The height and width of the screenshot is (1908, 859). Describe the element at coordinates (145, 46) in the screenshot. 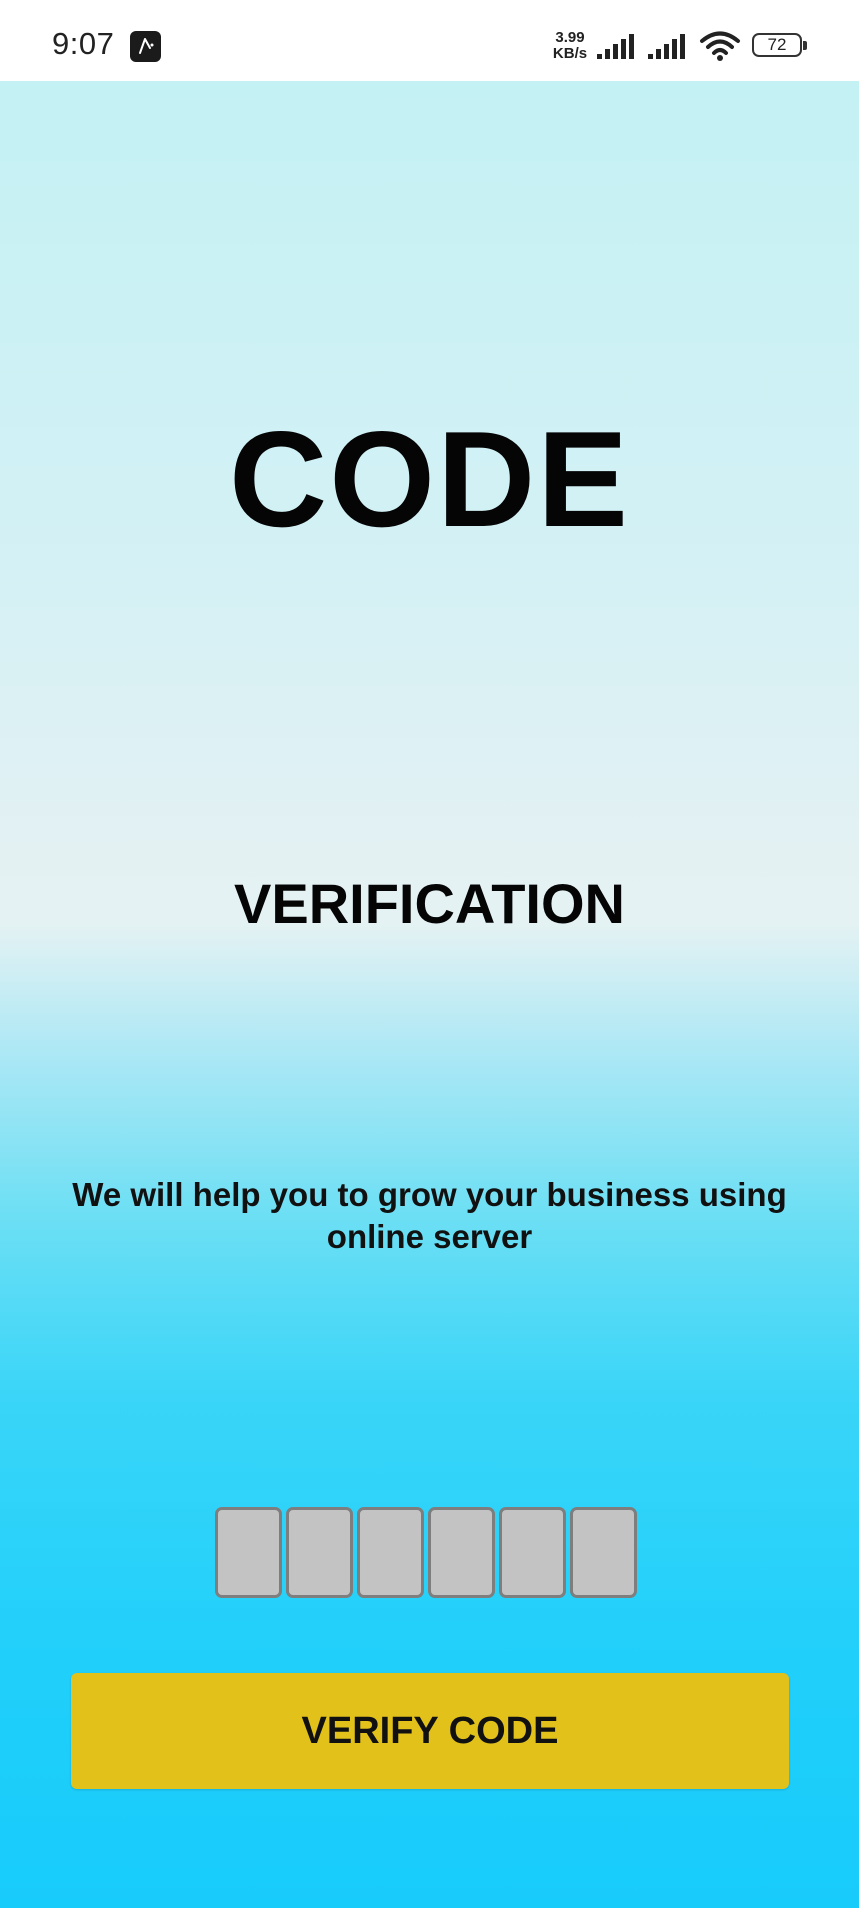

I see `app-notification-icon` at that location.